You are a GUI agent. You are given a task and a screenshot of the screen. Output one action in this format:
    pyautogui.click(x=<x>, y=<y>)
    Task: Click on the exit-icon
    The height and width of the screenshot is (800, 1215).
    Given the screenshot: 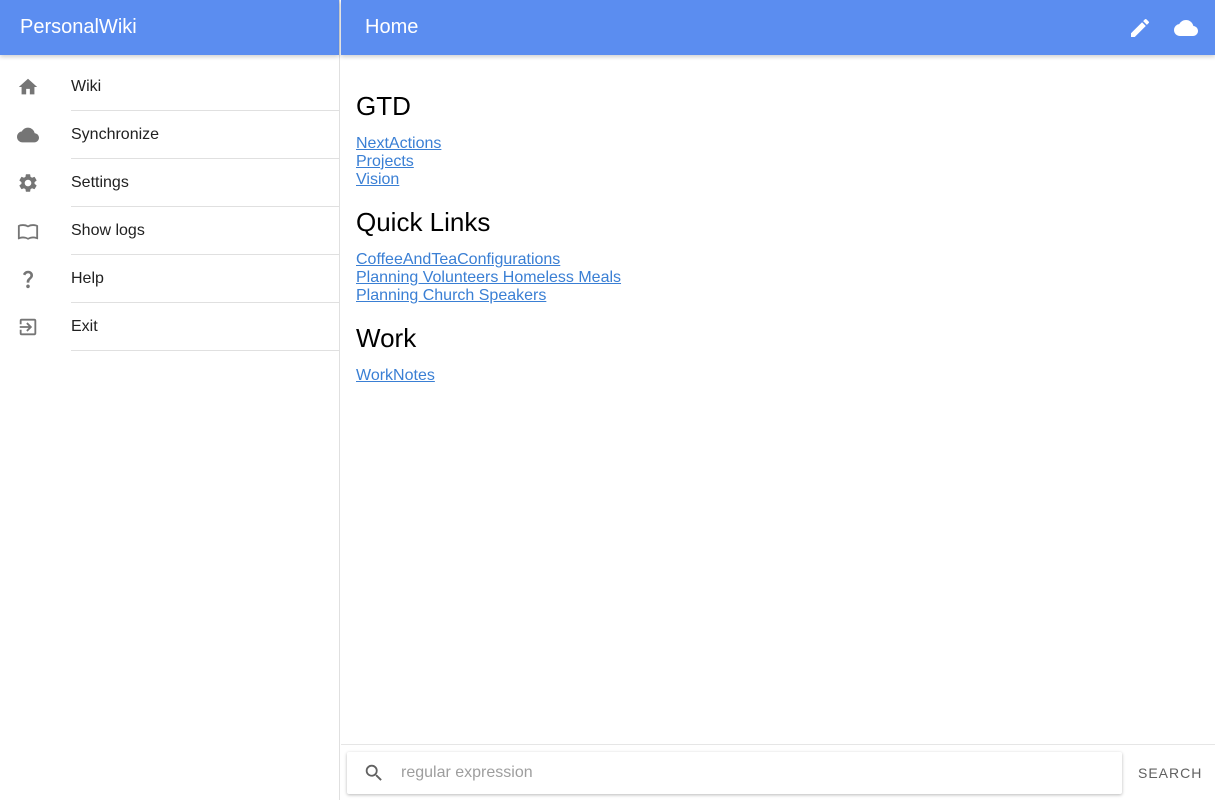 What is the action you would take?
    pyautogui.click(x=35, y=327)
    